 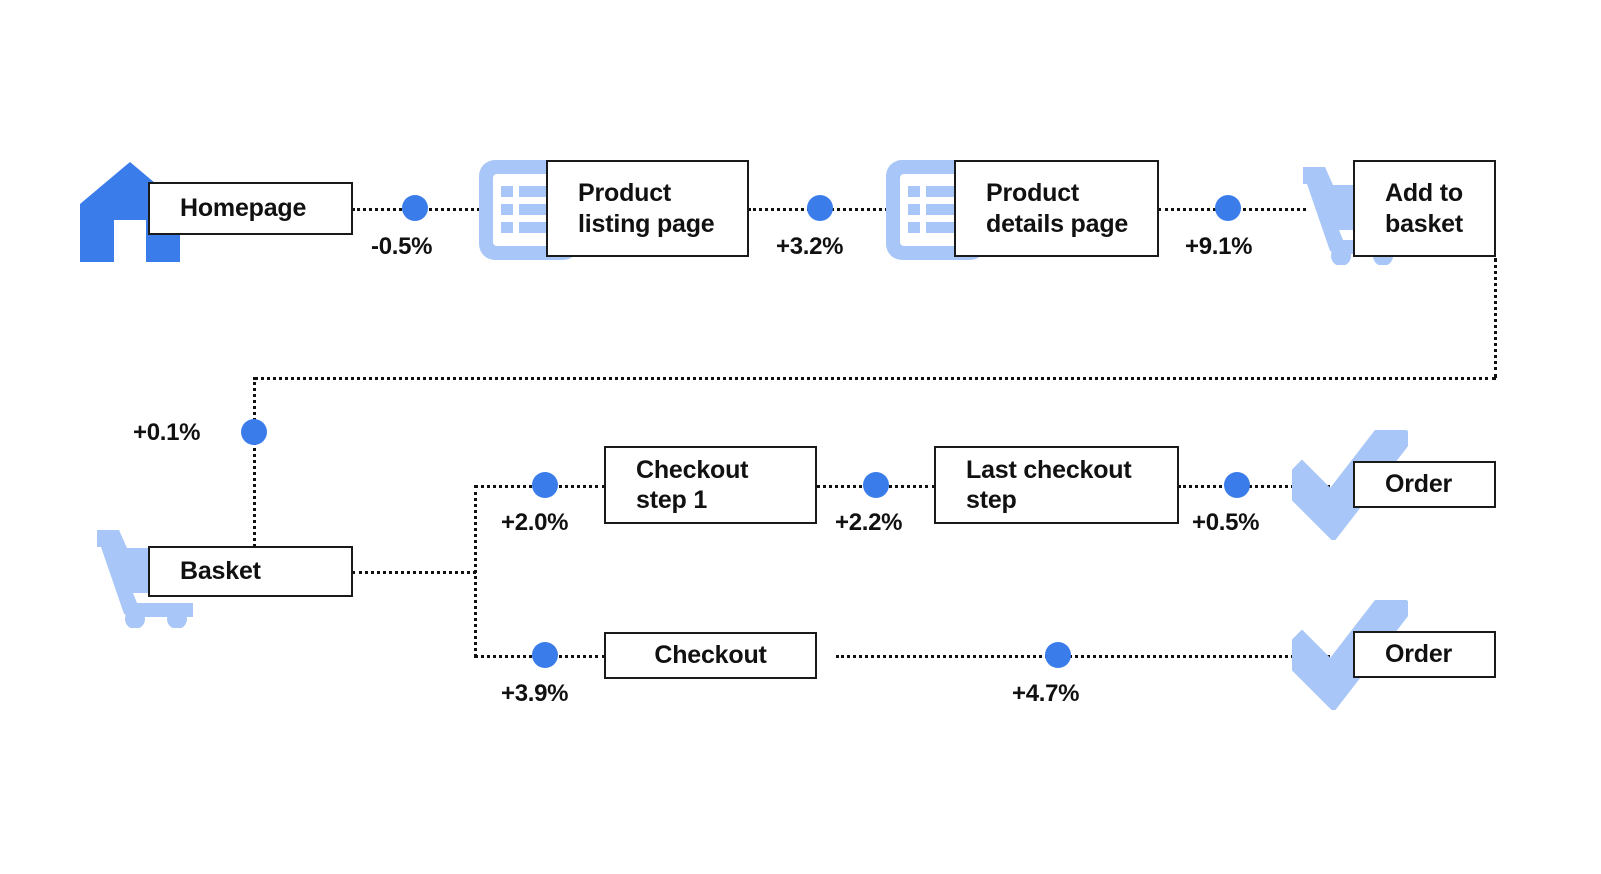 What do you see at coordinates (810, 246) in the screenshot?
I see `transition-label-listing-to-details: +3.2%` at bounding box center [810, 246].